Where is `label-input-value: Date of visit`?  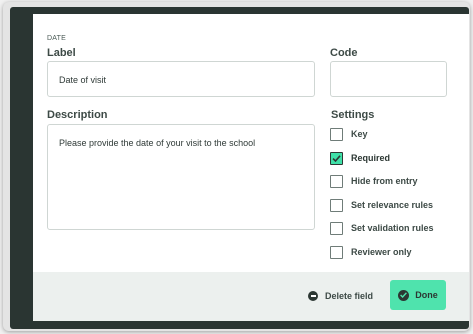
label-input-value: Date of visit is located at coordinates (83, 80).